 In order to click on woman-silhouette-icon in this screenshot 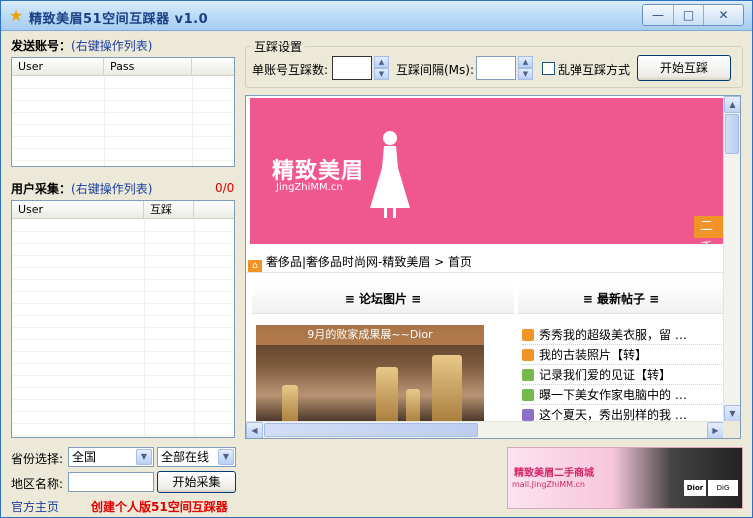, I will do `click(390, 174)`.